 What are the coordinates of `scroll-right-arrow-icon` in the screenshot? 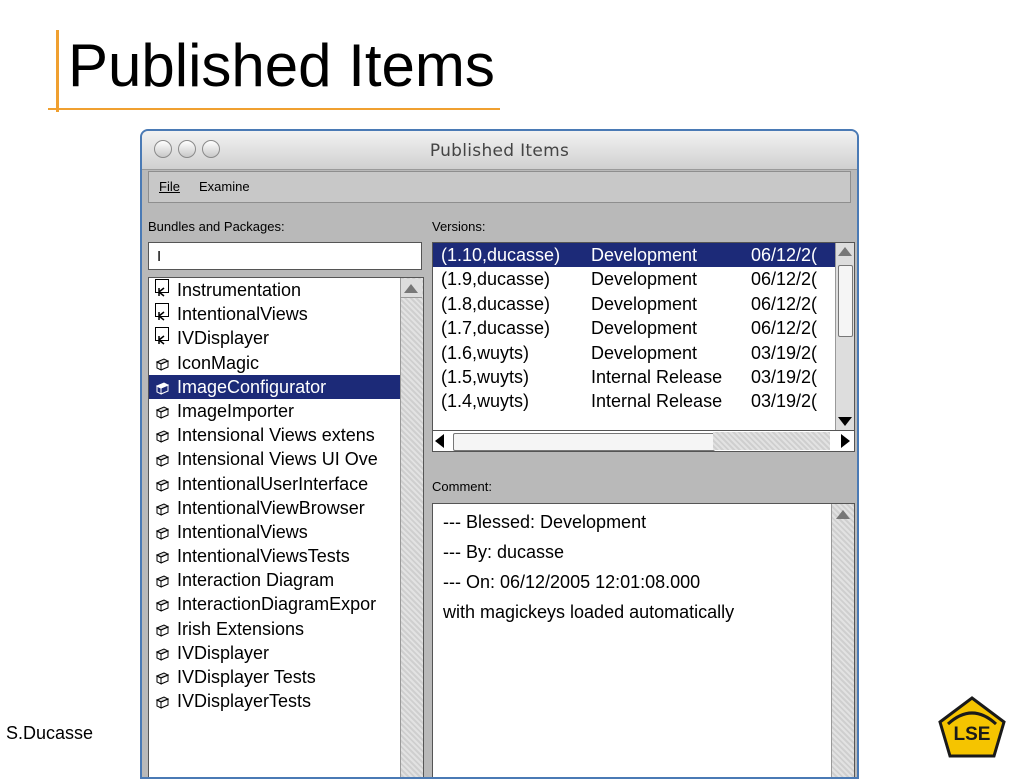 It's located at (845, 441).